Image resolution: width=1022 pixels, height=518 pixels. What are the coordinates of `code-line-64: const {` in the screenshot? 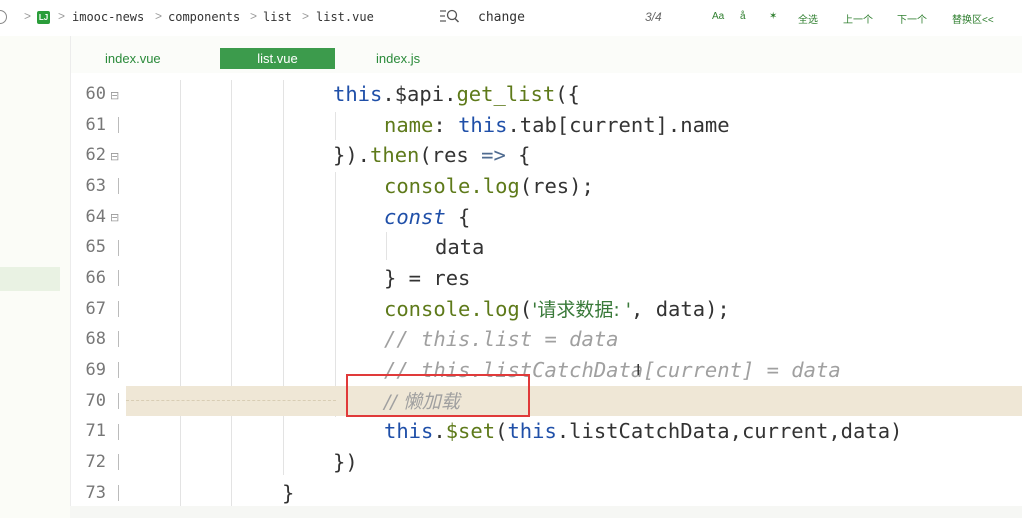 It's located at (427, 217).